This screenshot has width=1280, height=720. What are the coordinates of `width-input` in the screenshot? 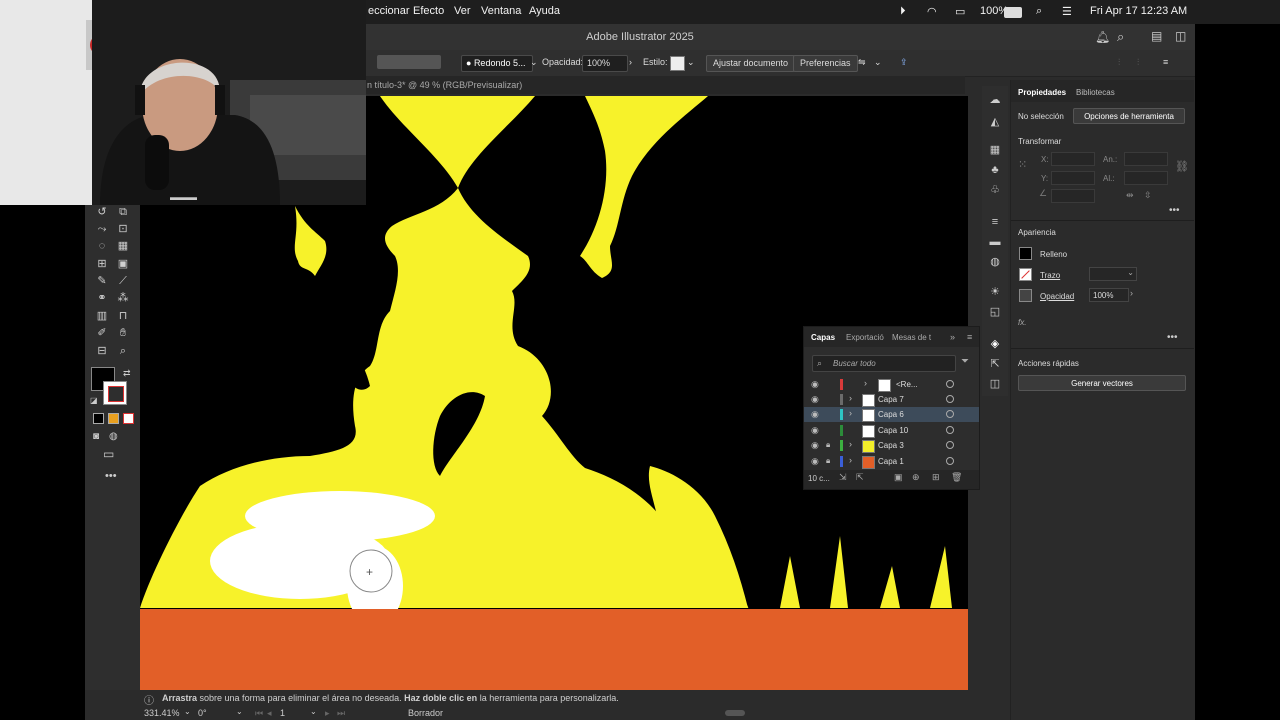 It's located at (1146, 159).